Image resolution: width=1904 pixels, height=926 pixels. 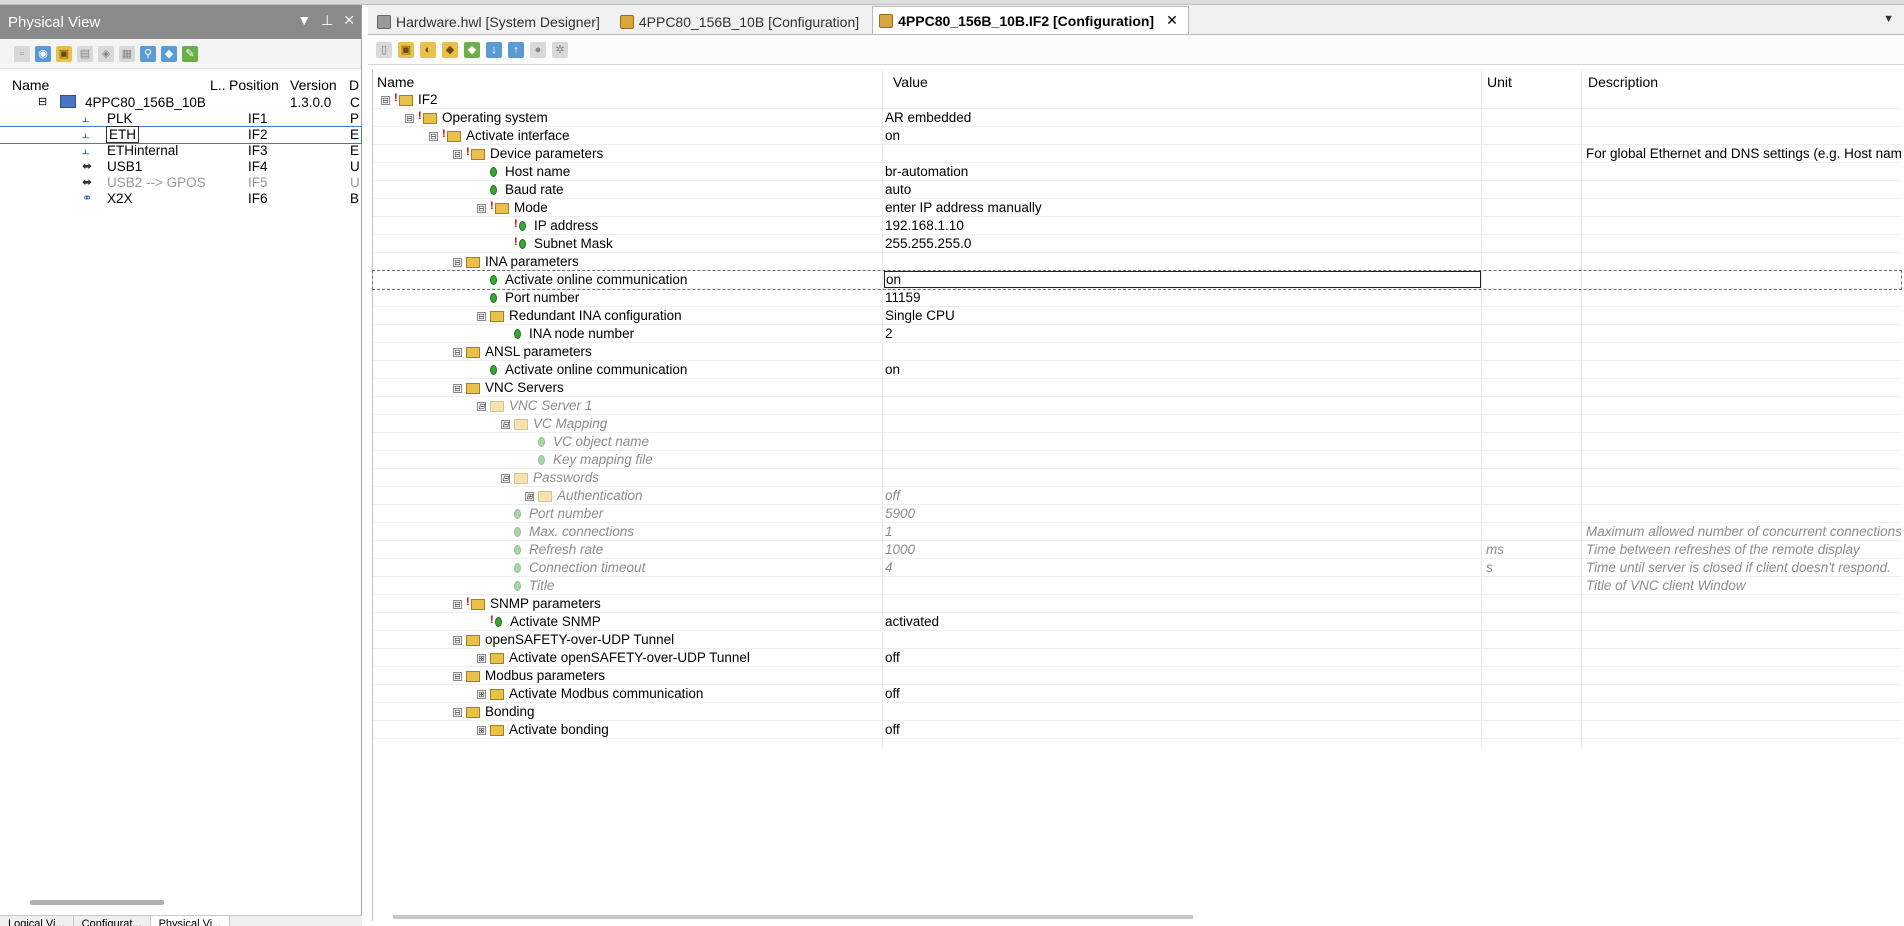 What do you see at coordinates (354, 85) in the screenshot?
I see `col-d: D` at bounding box center [354, 85].